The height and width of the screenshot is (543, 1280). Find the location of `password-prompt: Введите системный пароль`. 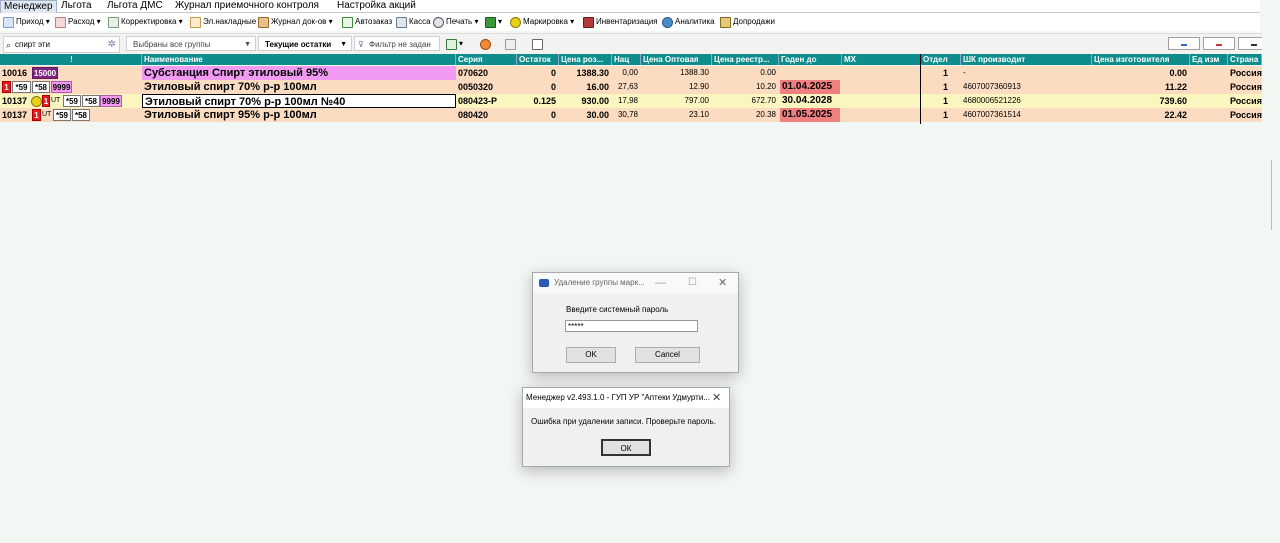

password-prompt: Введите системный пароль is located at coordinates (617, 309).